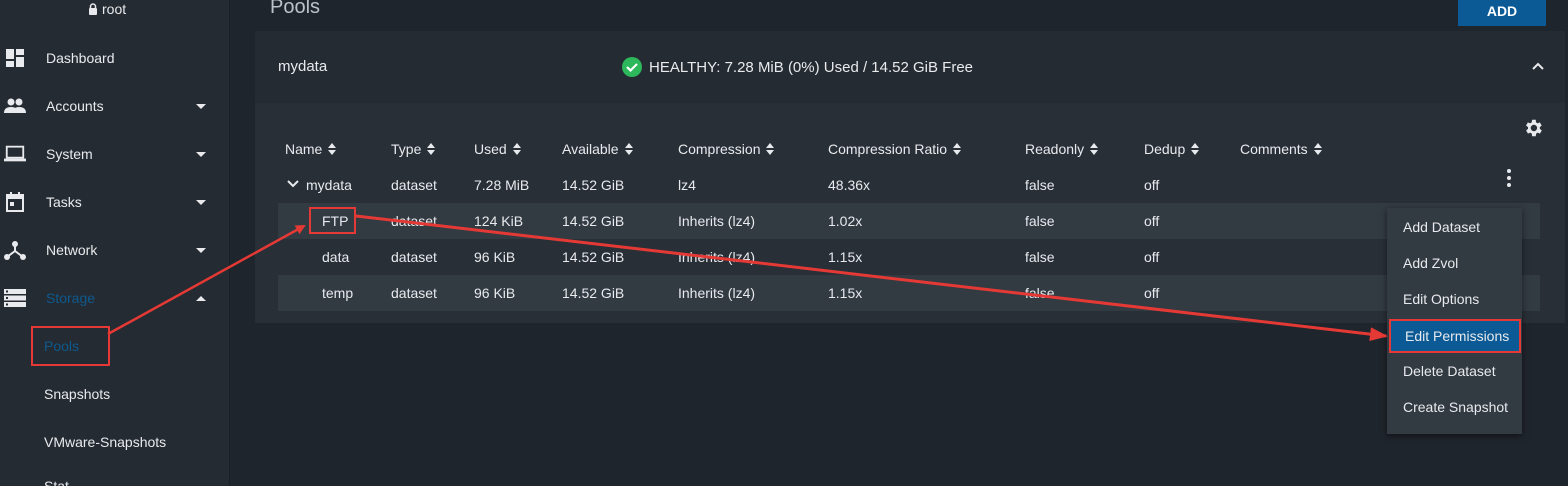 The width and height of the screenshot is (1568, 486). What do you see at coordinates (105, 442) in the screenshot?
I see `sidebar-subitem-vmware-snapshots: VMware-Snapshots` at bounding box center [105, 442].